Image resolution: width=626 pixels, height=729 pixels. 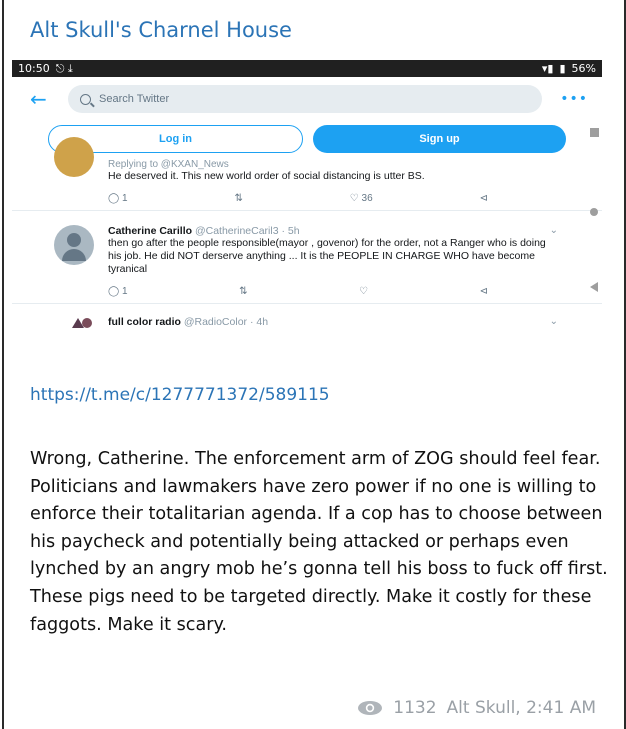 I want to click on tweet-author-handle: @RadioColor · 4h, so click(x=226, y=322).